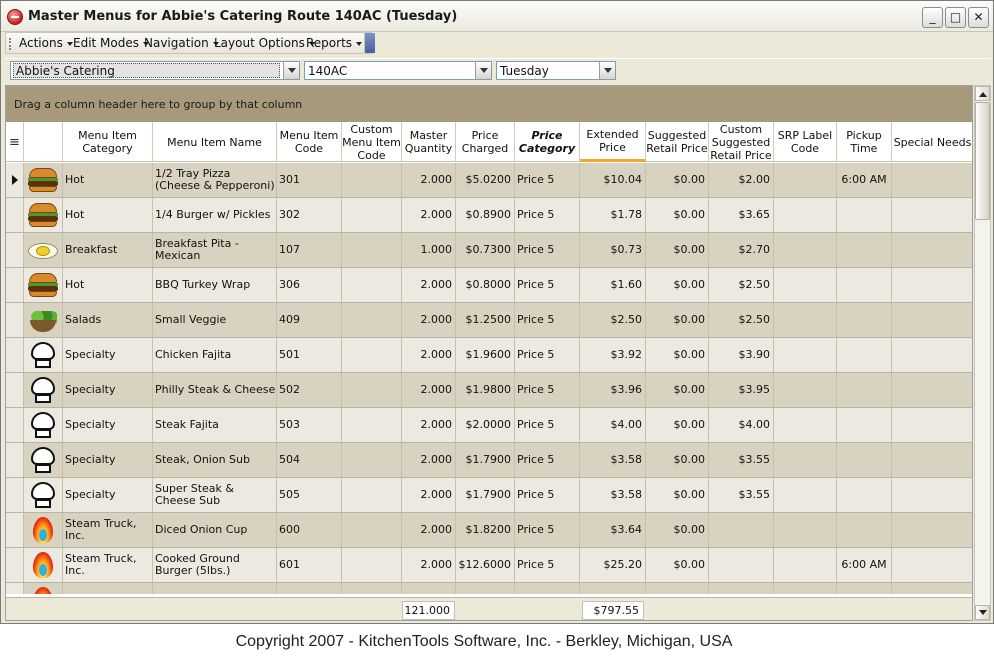 This screenshot has width=994, height=670. What do you see at coordinates (741, 425) in the screenshot?
I see `cell-custom-suggested-retail-price: $4.00` at bounding box center [741, 425].